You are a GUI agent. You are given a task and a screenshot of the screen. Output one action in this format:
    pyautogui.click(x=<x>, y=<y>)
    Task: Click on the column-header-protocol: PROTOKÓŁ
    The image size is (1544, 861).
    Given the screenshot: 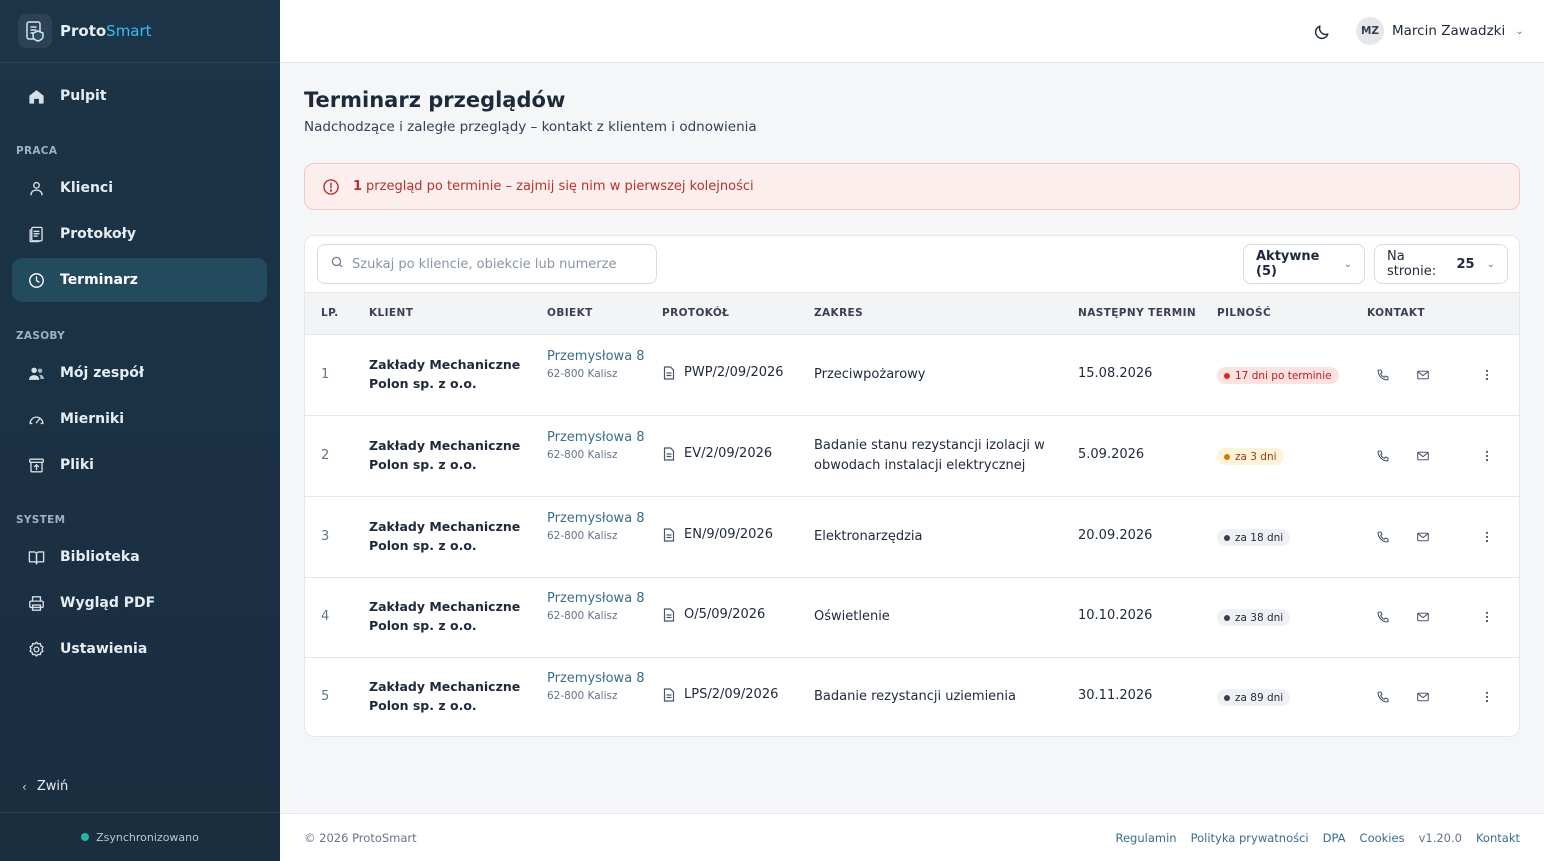 What is the action you would take?
    pyautogui.click(x=695, y=313)
    